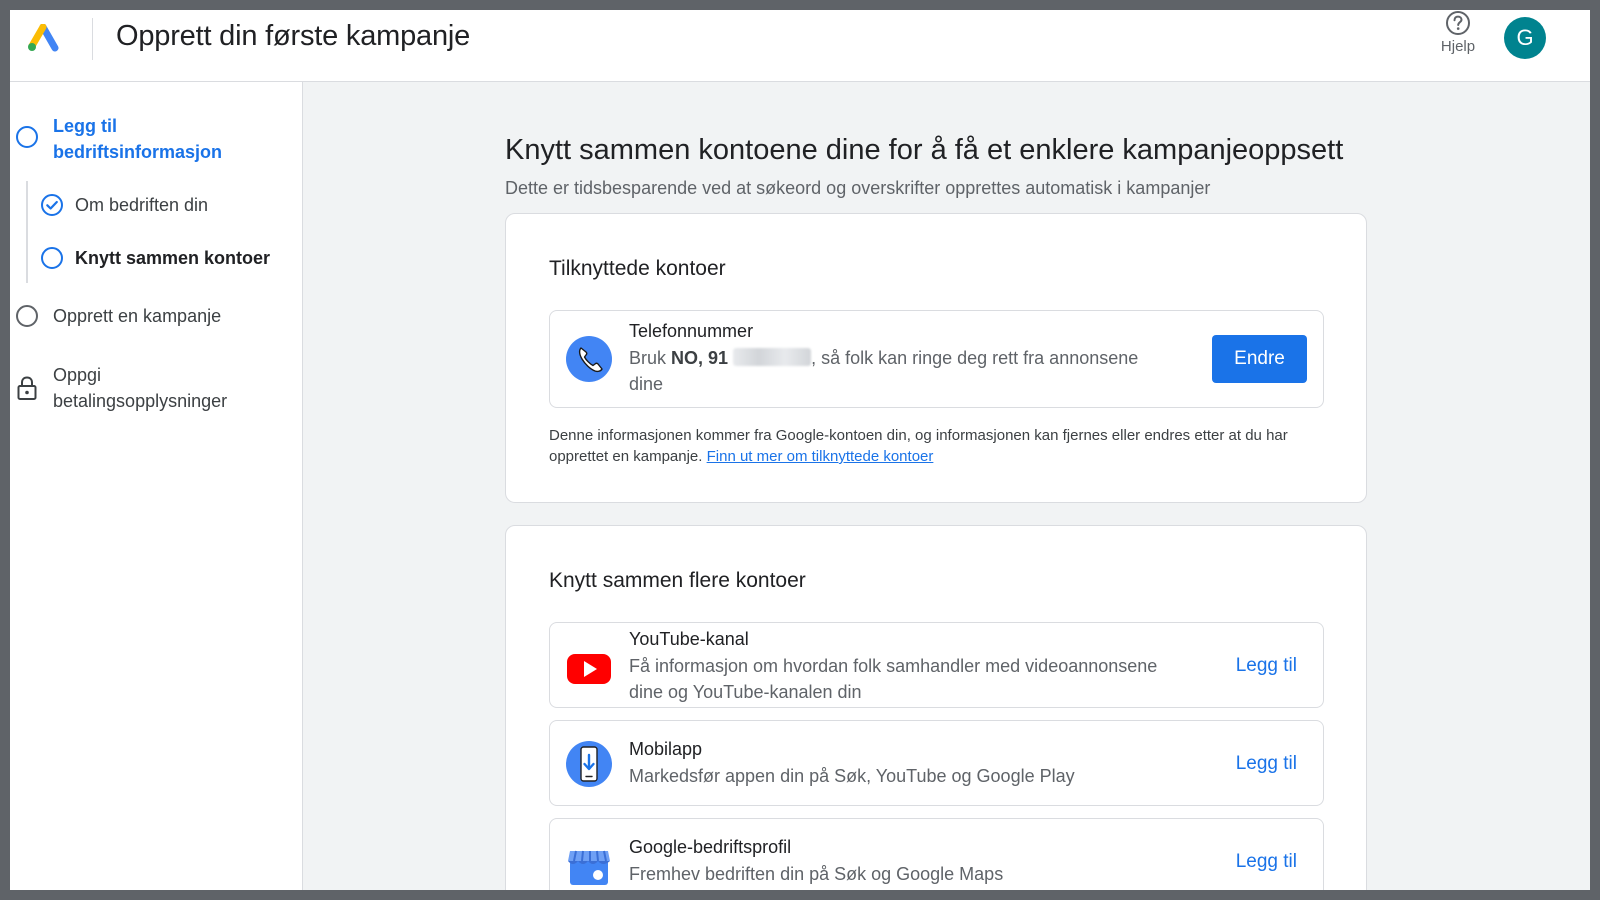 The height and width of the screenshot is (900, 1600). What do you see at coordinates (1259, 359) in the screenshot?
I see `change-phone-button: Endre` at bounding box center [1259, 359].